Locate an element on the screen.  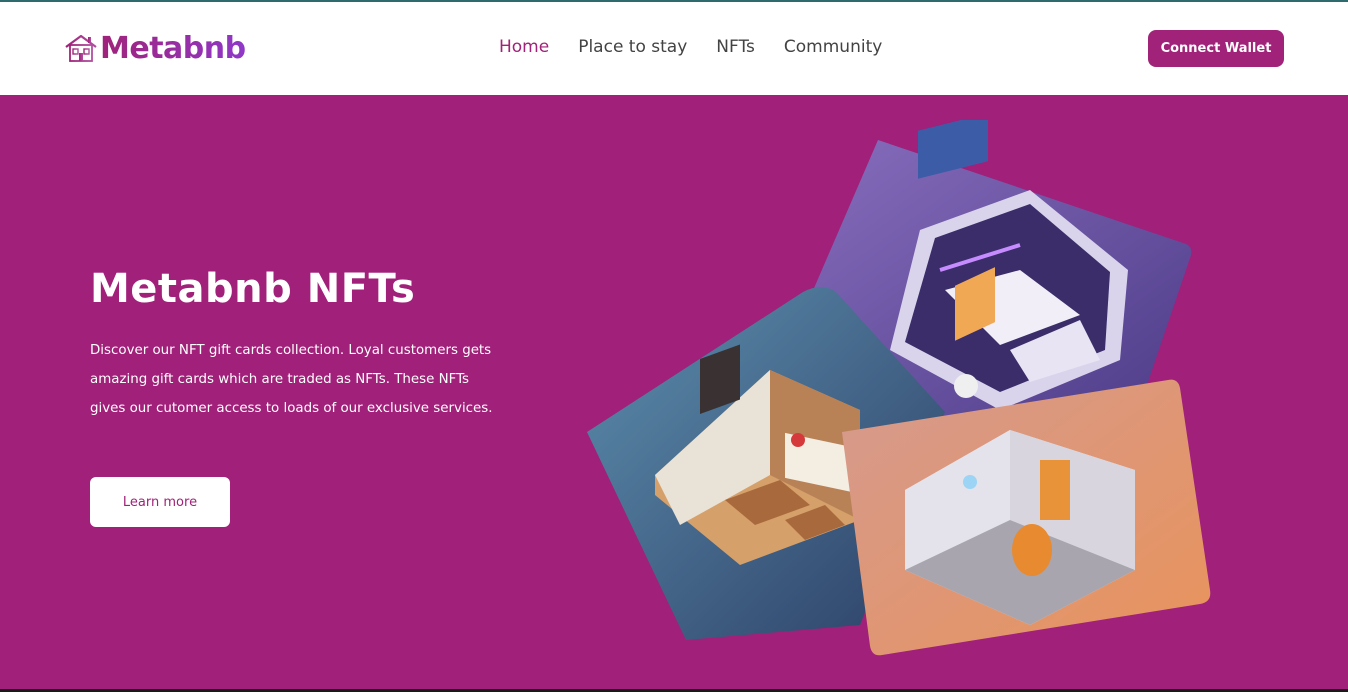
nav-home: Home is located at coordinates (524, 47).